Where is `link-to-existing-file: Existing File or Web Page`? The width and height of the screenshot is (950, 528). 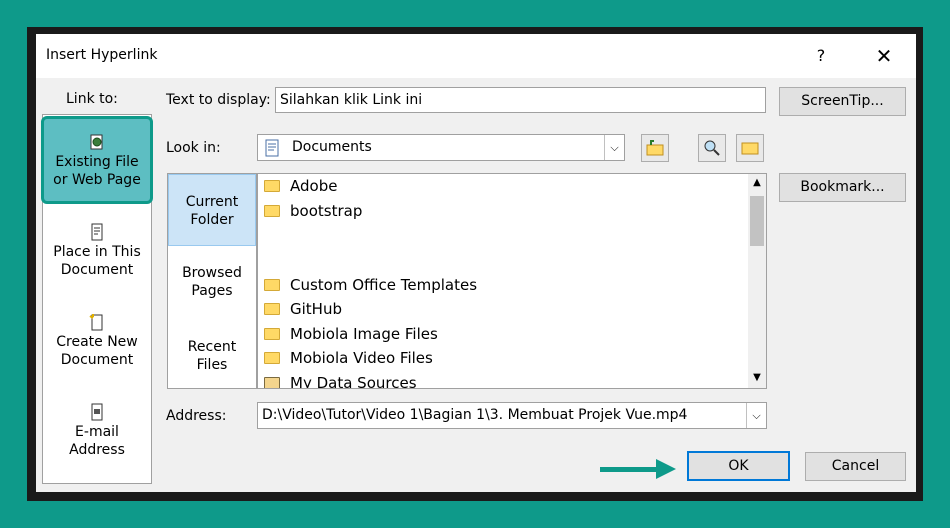
link-to-existing-file: Existing File or Web Page is located at coordinates (97, 161).